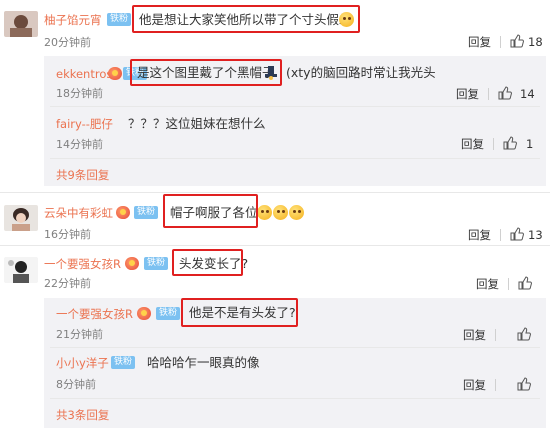  Describe the element at coordinates (535, 42) in the screenshot. I see `like-count: 18` at that location.